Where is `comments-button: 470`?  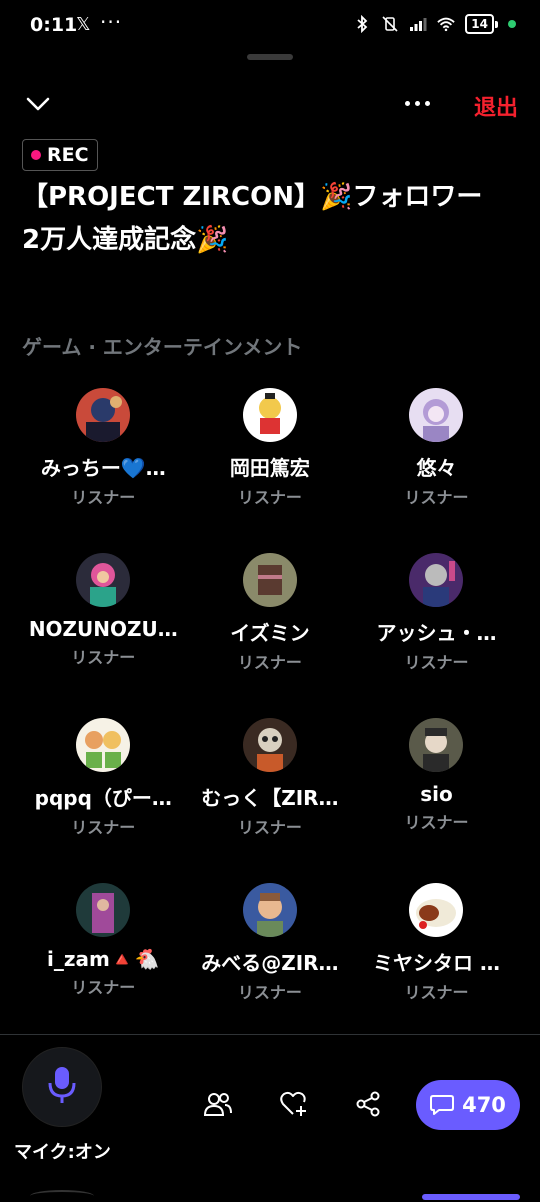
comments-button: 470 is located at coordinates (468, 1105).